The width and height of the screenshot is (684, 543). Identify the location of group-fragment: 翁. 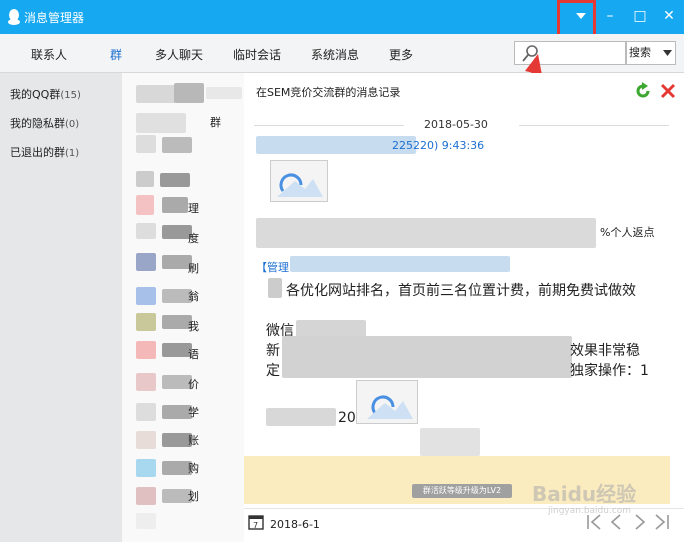
(193, 296).